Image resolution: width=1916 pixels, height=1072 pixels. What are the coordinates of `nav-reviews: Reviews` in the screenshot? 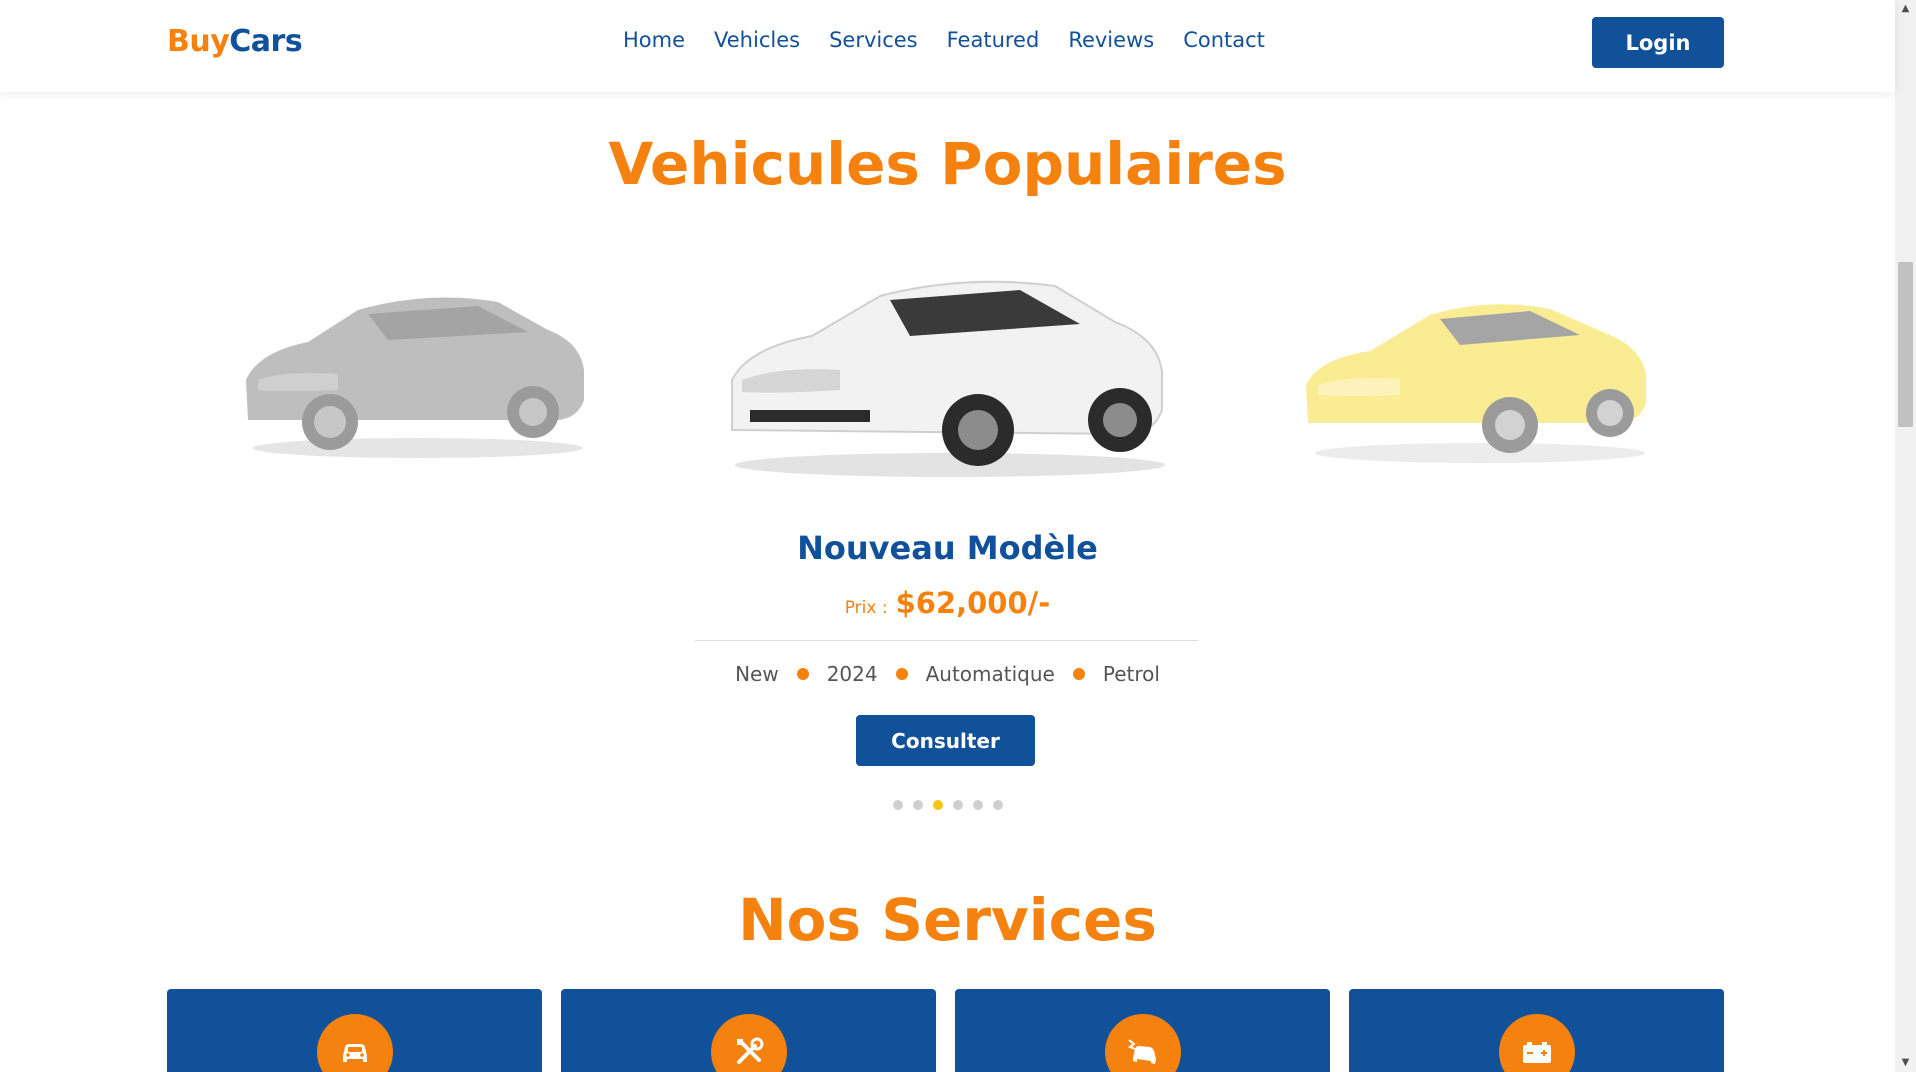 It's located at (1111, 40).